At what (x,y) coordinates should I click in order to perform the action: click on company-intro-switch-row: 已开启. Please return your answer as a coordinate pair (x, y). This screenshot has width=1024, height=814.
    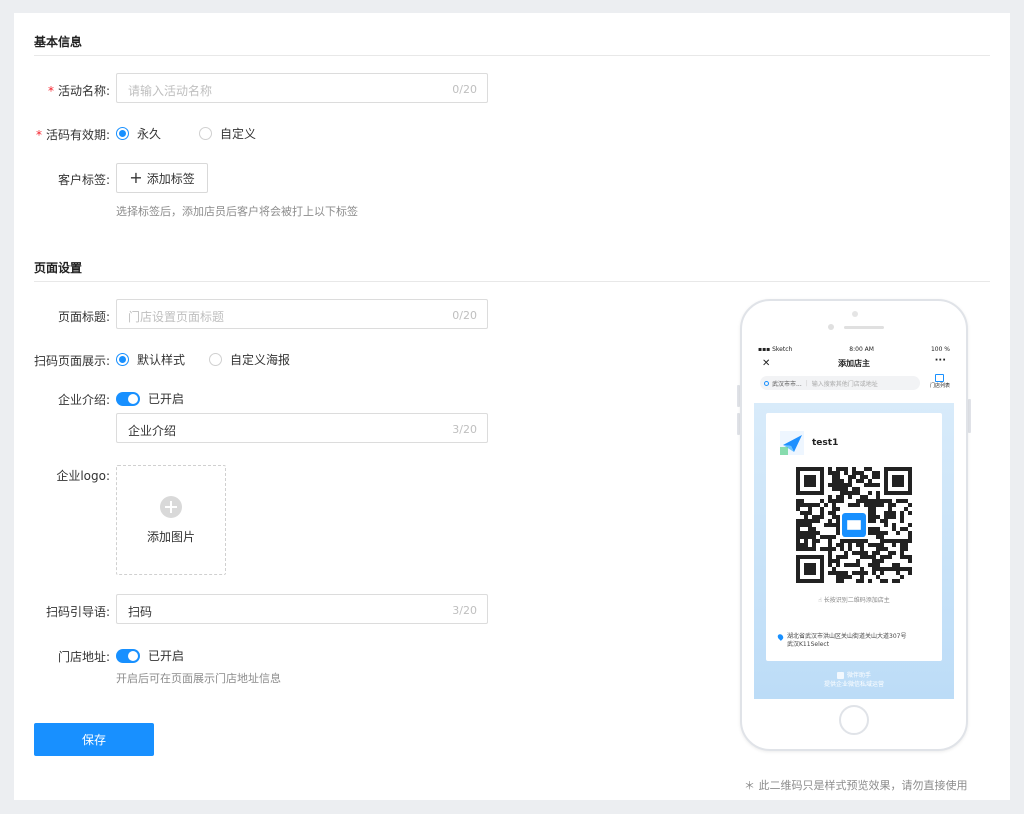
    Looking at the image, I should click on (150, 398).